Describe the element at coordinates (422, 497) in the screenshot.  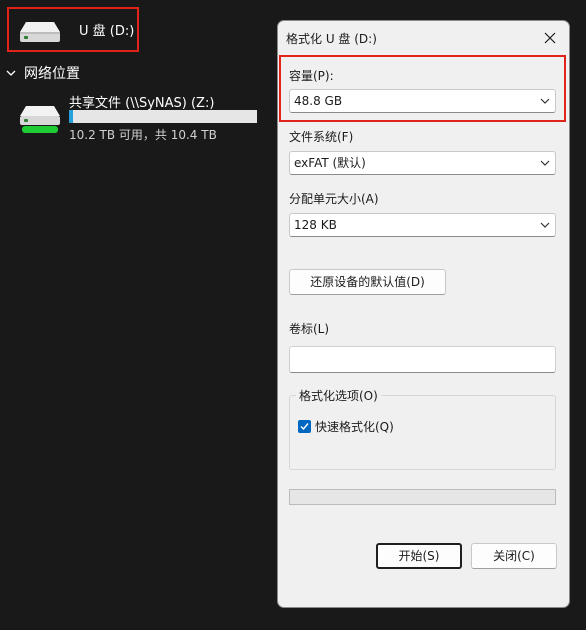
I see `format-progress-bar` at that location.